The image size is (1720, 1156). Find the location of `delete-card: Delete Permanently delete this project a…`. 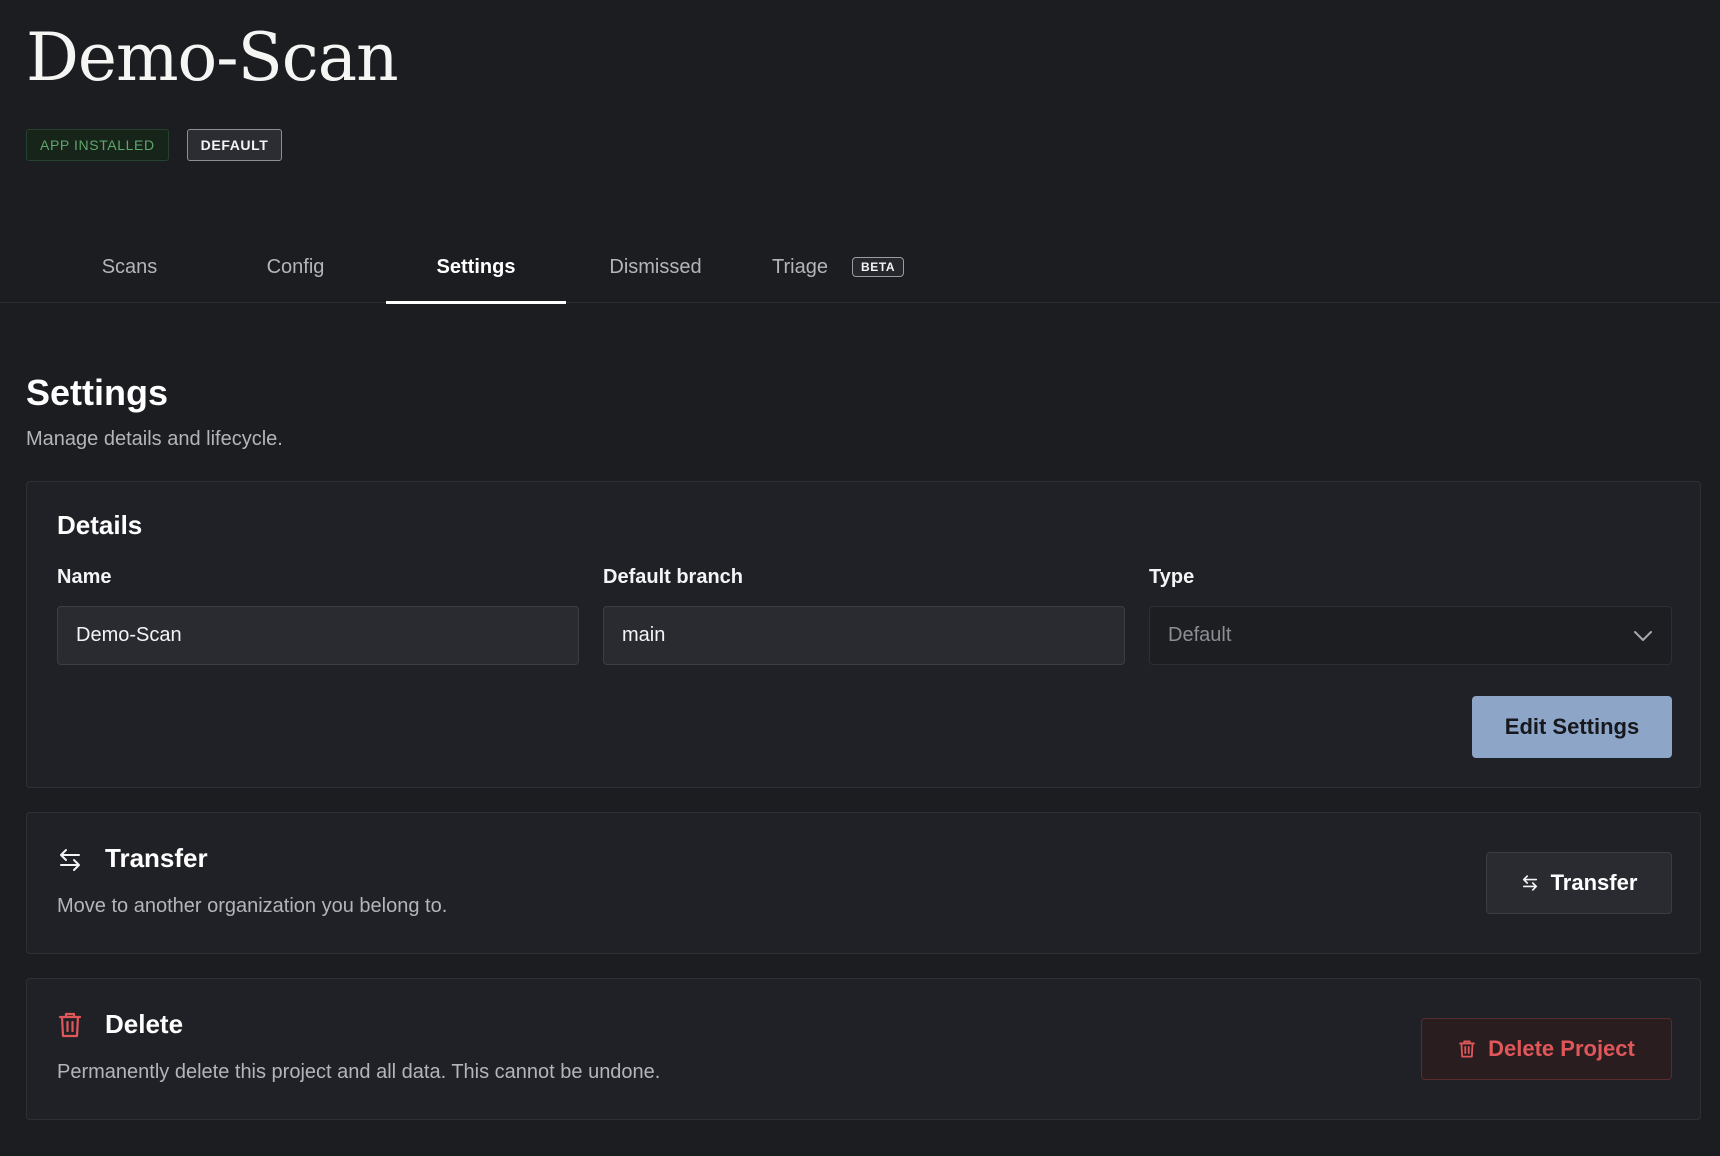

delete-card: Delete Permanently delete this project a… is located at coordinates (863, 1049).